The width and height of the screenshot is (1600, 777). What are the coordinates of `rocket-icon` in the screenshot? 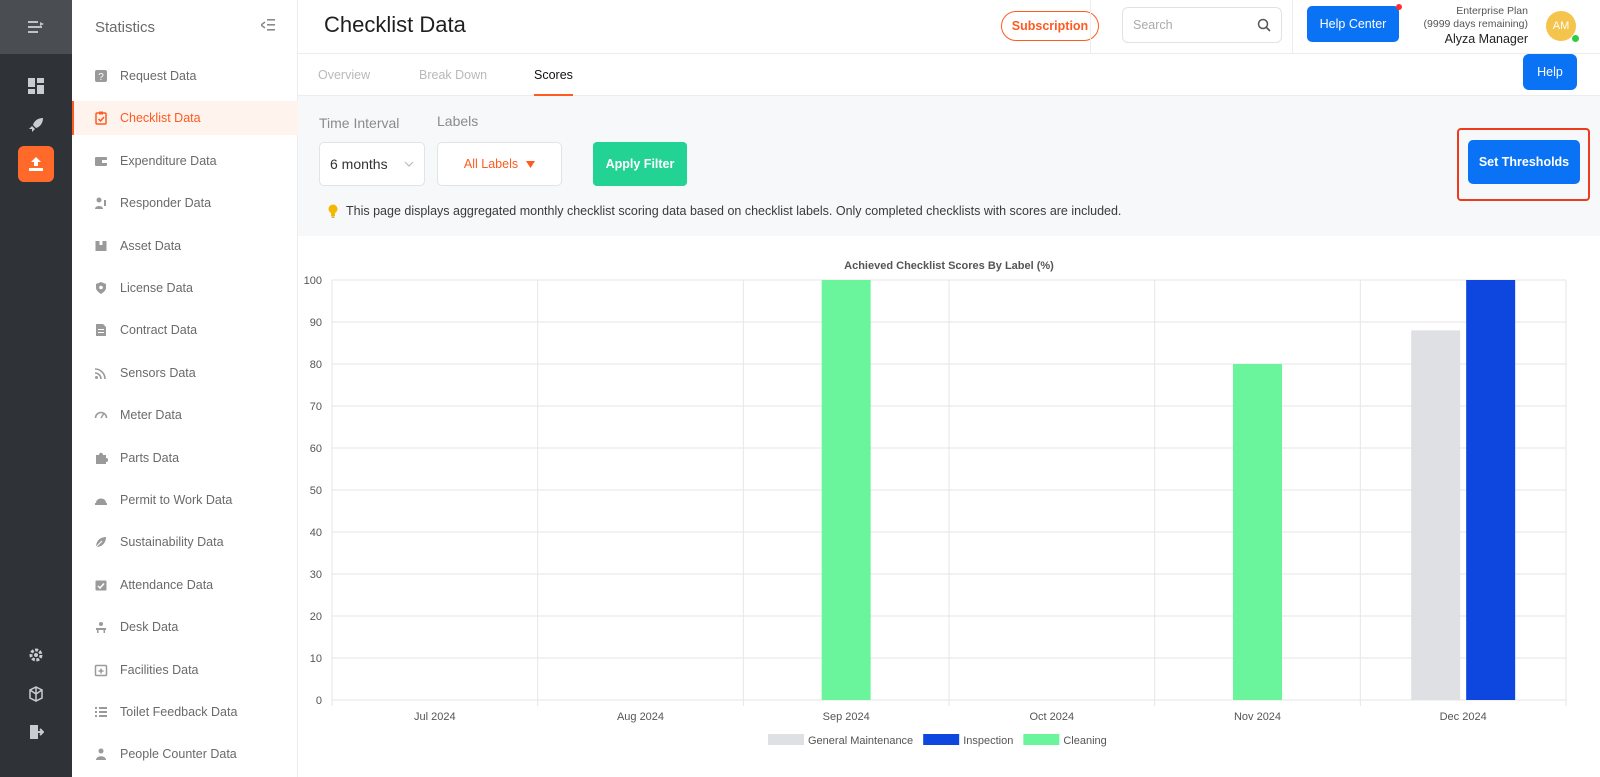 It's located at (36, 125).